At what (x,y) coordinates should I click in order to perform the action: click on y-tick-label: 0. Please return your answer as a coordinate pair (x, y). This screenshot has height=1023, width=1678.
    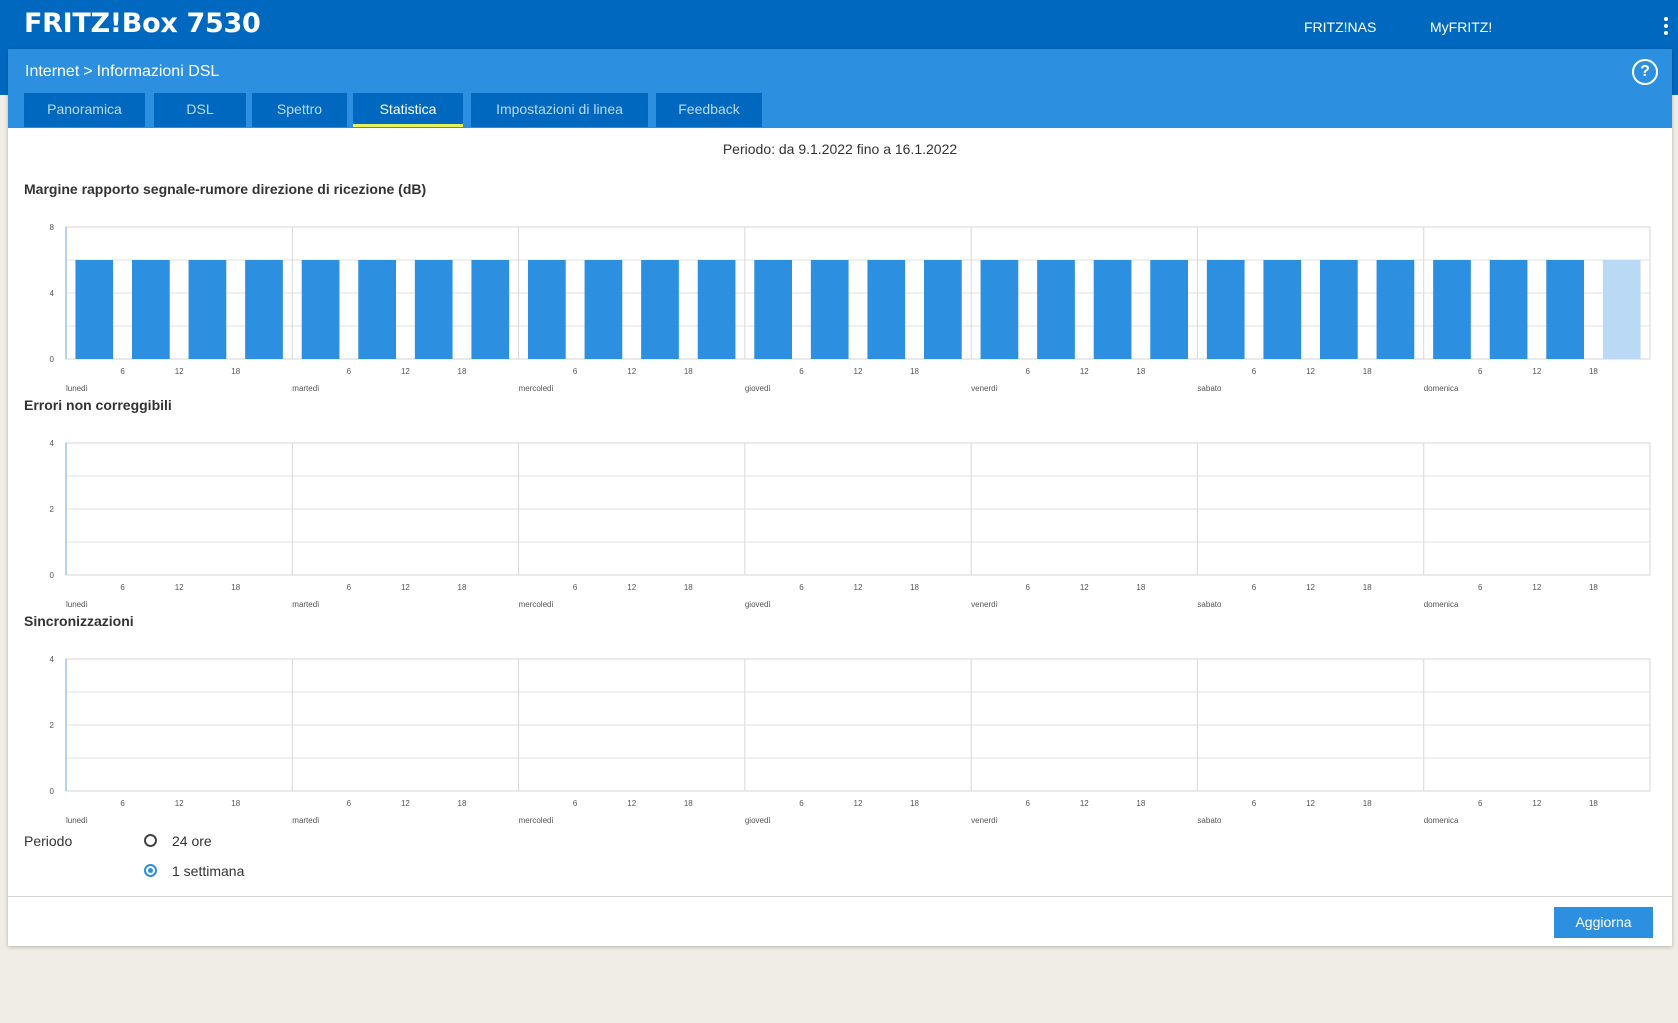
    Looking at the image, I should click on (52, 791).